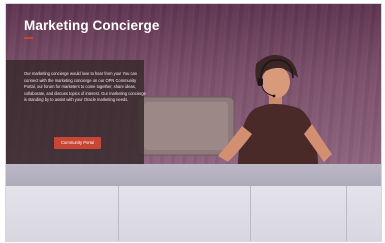 This screenshot has width=385, height=243. Describe the element at coordinates (77, 143) in the screenshot. I see `community-portal-button: Community Portal` at that location.